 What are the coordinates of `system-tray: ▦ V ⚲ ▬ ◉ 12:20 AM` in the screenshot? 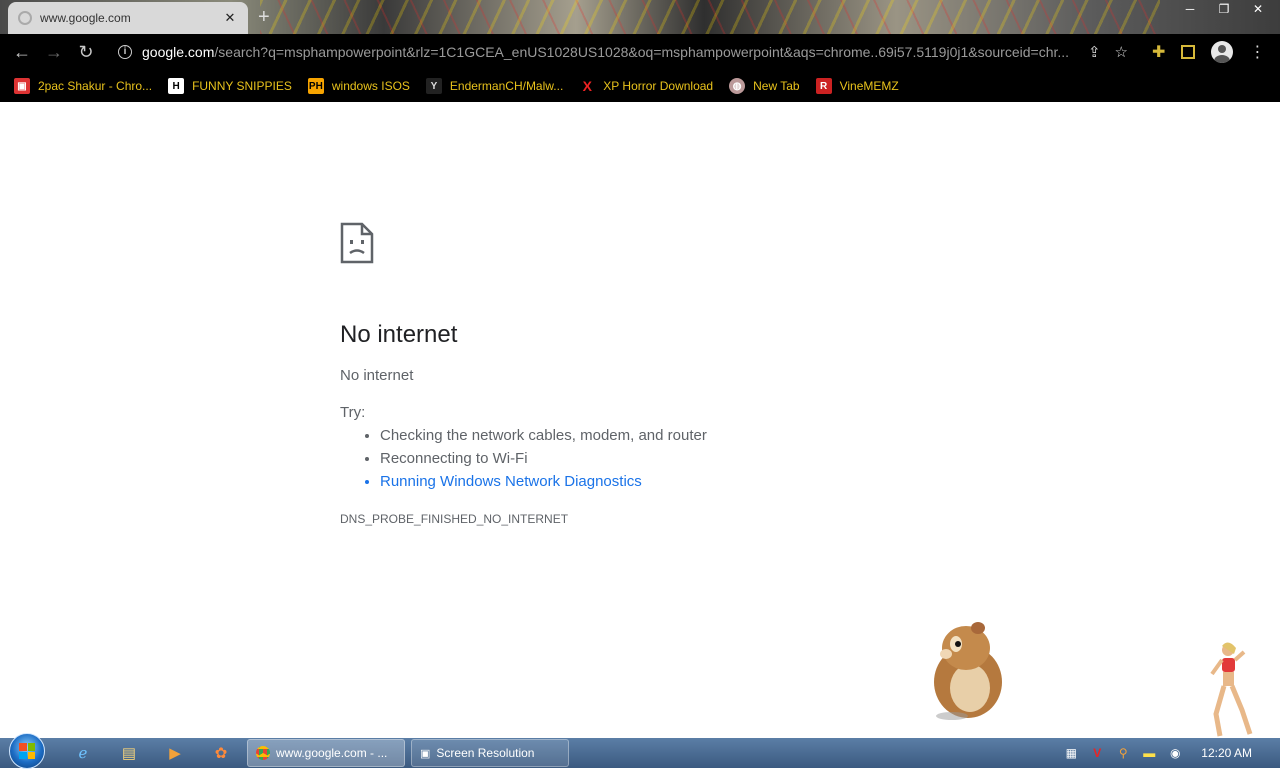 It's located at (1171, 753).